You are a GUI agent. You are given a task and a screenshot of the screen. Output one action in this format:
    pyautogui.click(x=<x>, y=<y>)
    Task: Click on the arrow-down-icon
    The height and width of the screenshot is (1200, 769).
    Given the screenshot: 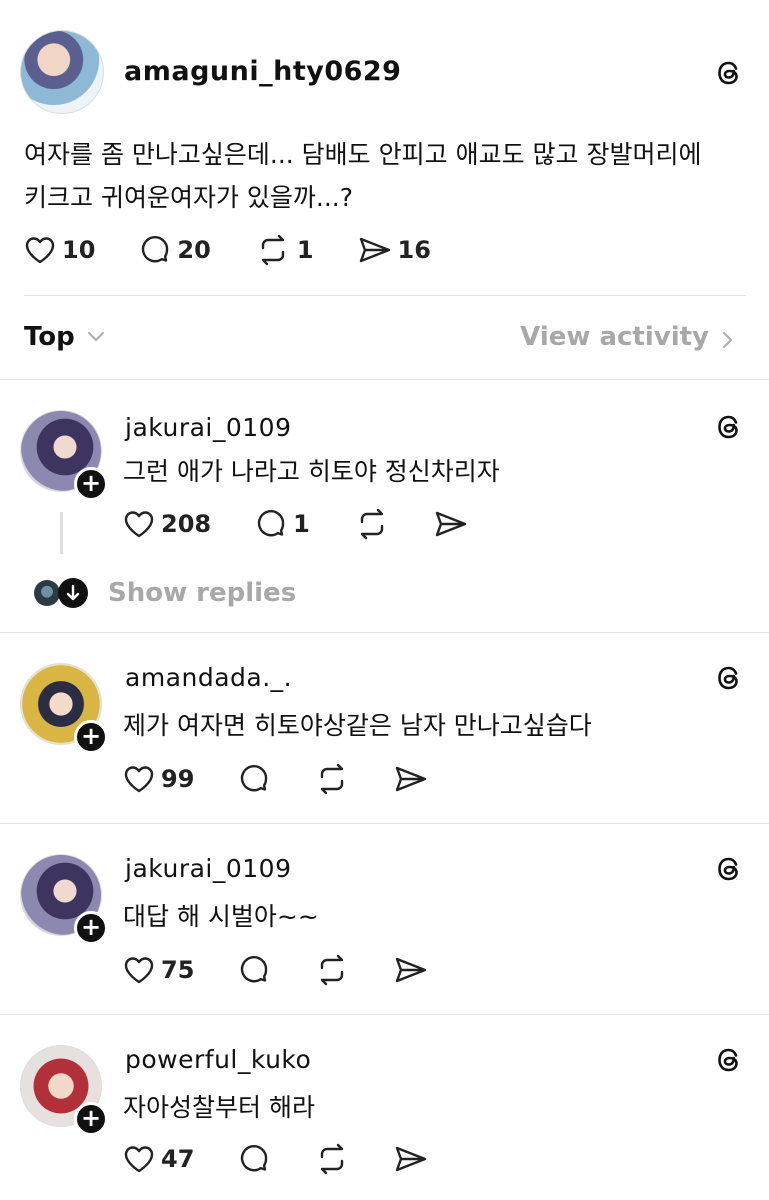 What is the action you would take?
    pyautogui.click(x=73, y=593)
    